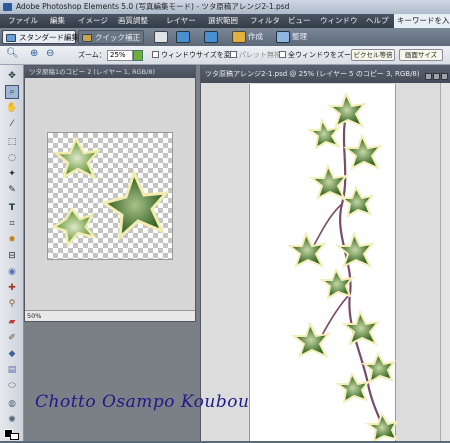 The image size is (450, 443). What do you see at coordinates (12, 370) in the screenshot?
I see `gradient-icon: ▤` at bounding box center [12, 370].